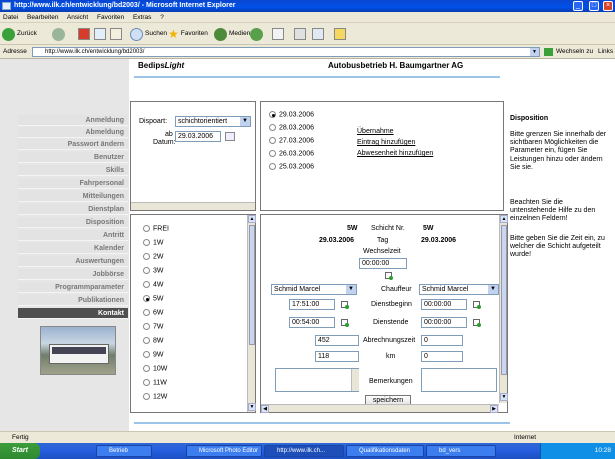 The image size is (615, 459). Describe the element at coordinates (73, 300) in the screenshot. I see `nav-publikationen: Publikationen` at that location.